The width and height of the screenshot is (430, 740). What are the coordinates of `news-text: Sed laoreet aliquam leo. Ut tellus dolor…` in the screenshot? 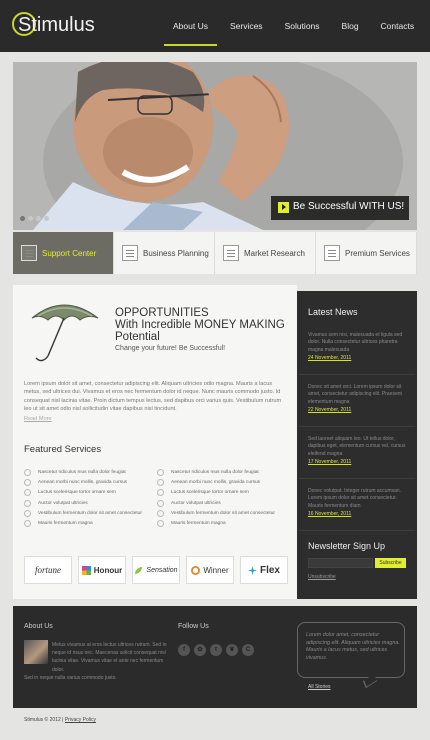 It's located at (357, 446).